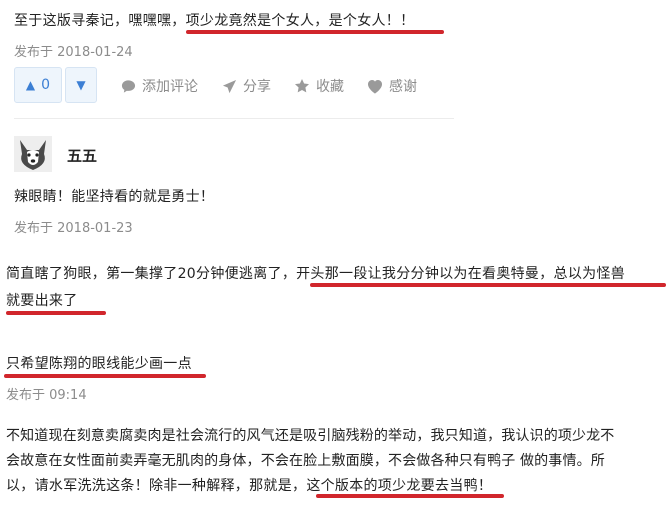 The image size is (666, 524). I want to click on thanks-label: 感谢, so click(403, 87).